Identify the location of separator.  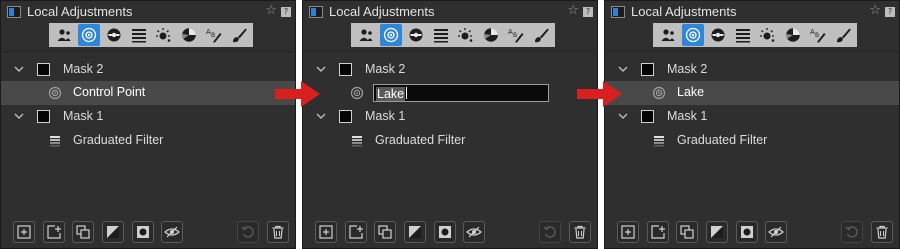
(148, 51).